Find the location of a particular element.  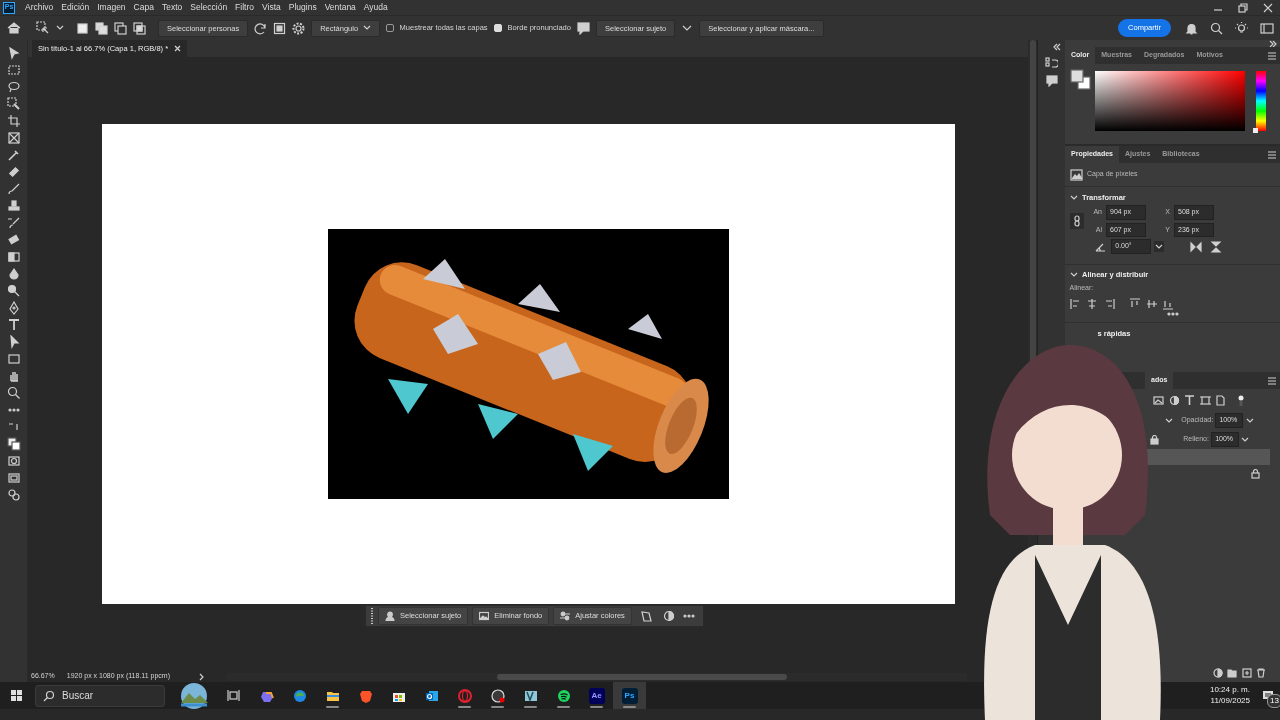

zoom-tool-icon is located at coordinates (13, 393).